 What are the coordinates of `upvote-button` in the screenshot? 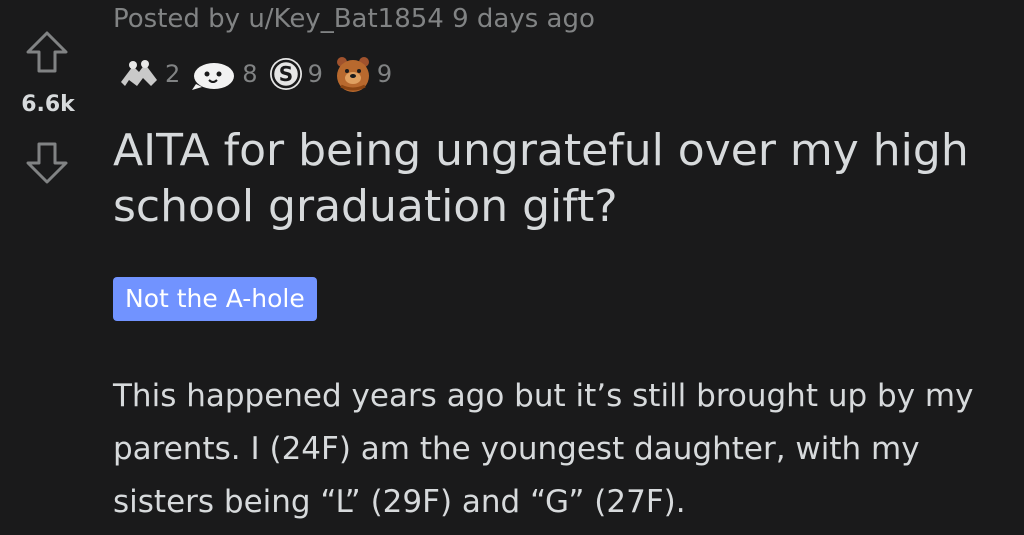 It's located at (47, 52).